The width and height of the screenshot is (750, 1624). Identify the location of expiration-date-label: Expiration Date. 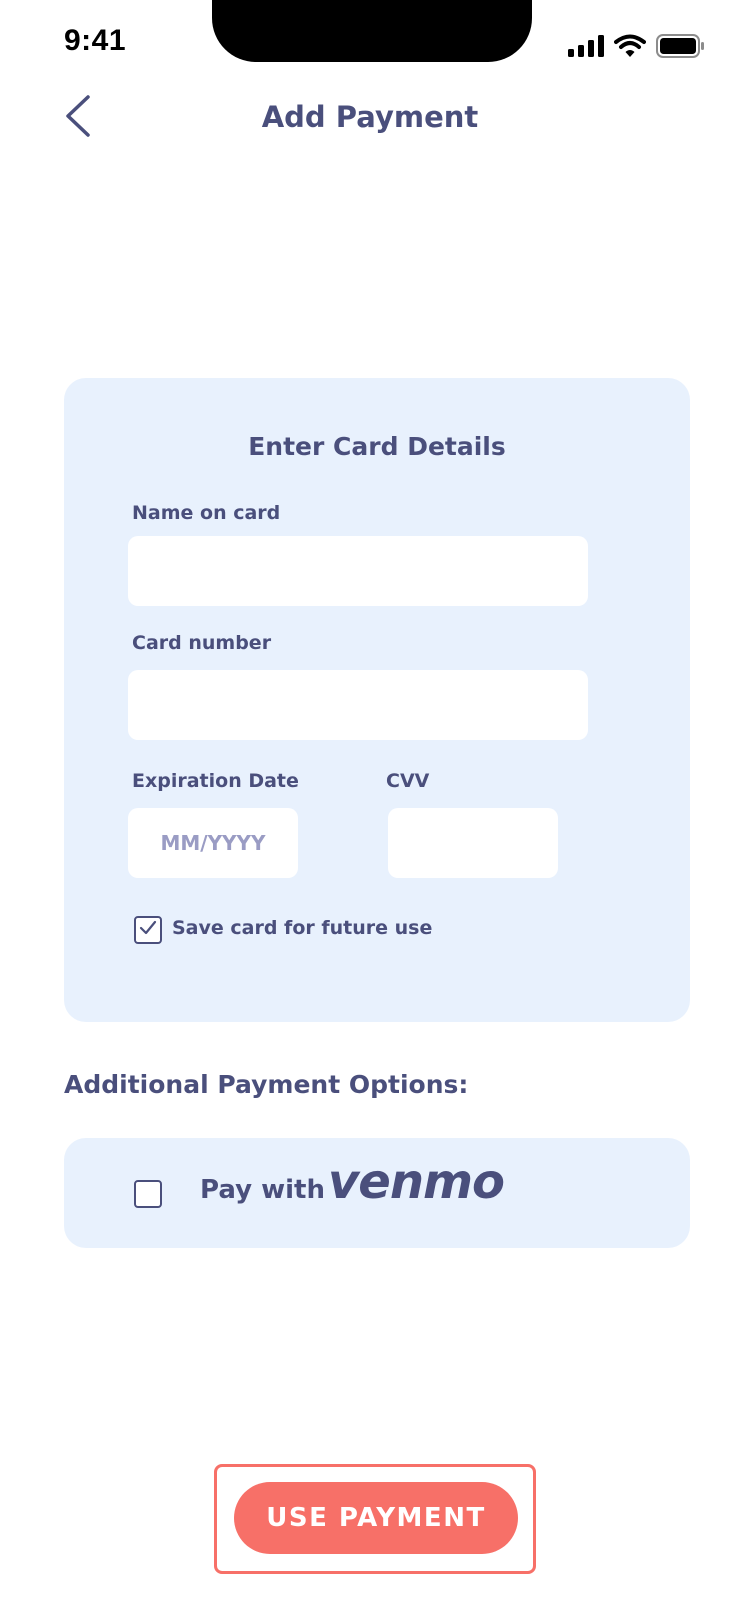
(215, 781).